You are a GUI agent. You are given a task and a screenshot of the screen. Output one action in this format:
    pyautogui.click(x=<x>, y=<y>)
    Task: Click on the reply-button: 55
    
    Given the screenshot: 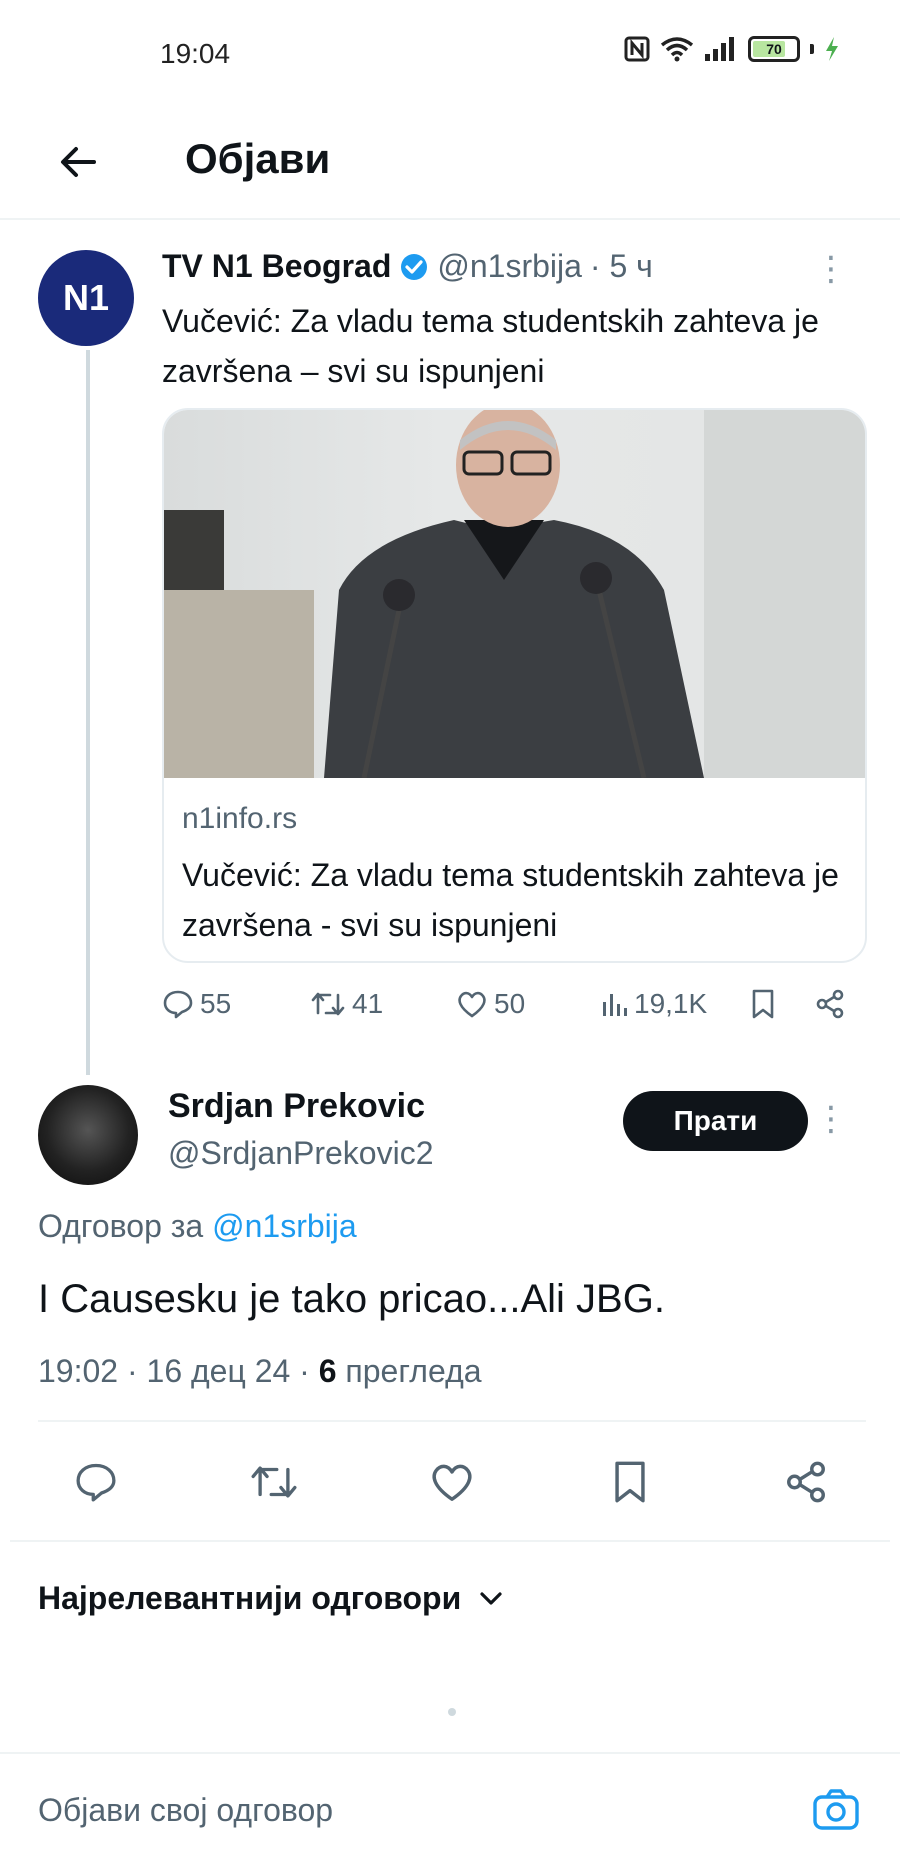 What is the action you would take?
    pyautogui.click(x=196, y=1004)
    